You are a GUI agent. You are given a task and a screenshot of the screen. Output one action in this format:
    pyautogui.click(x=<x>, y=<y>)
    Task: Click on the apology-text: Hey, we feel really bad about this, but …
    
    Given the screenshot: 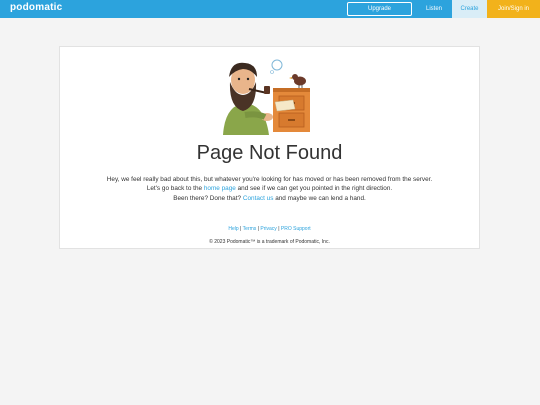 What is the action you would take?
    pyautogui.click(x=269, y=179)
    